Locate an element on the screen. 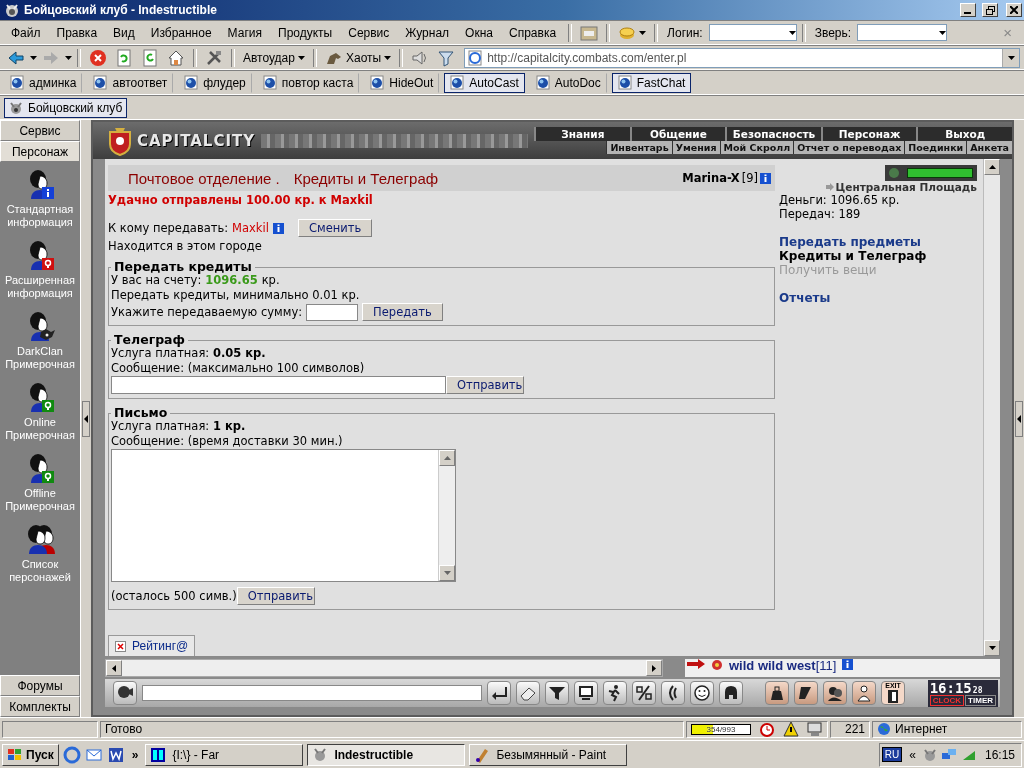  sidebar-section: Персонаж is located at coordinates (40, 151).